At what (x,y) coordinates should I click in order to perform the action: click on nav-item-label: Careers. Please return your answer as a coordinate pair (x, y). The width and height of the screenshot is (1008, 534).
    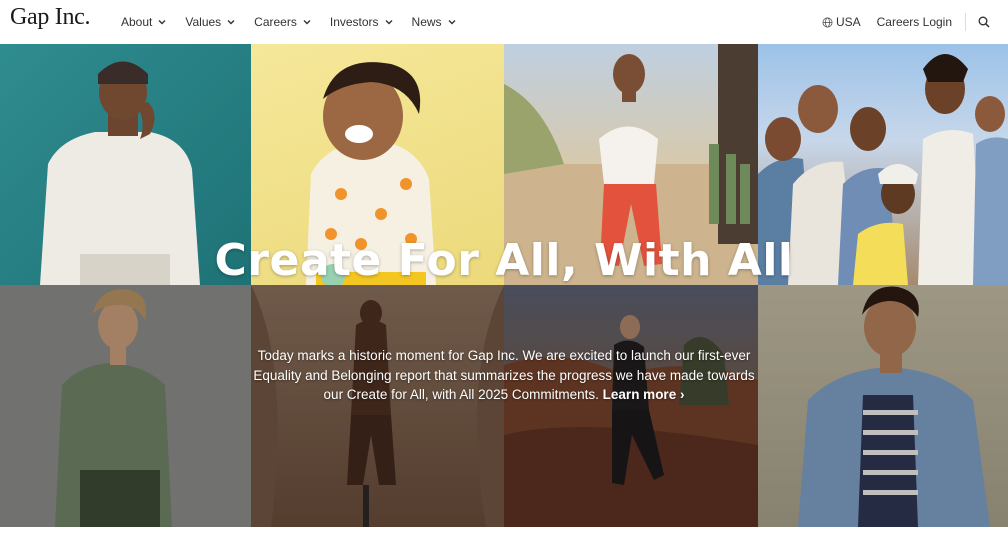
    Looking at the image, I should click on (275, 22).